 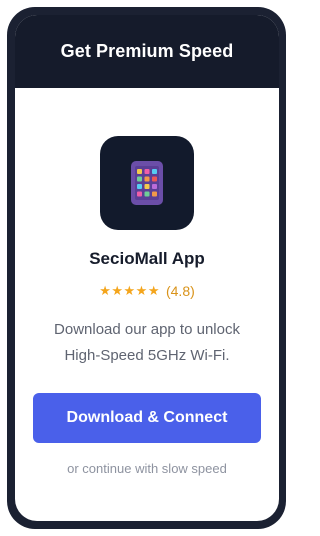 What do you see at coordinates (147, 355) in the screenshot?
I see `description-line-2: High-Speed 5GHz Wi-Fi.` at bounding box center [147, 355].